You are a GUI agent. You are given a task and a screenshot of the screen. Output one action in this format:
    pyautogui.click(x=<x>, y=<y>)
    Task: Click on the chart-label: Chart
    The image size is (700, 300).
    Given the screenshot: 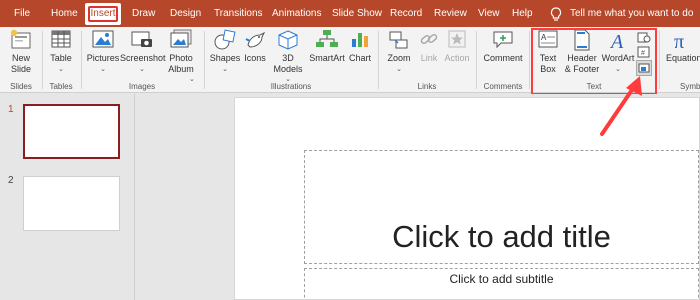 What is the action you would take?
    pyautogui.click(x=359, y=58)
    